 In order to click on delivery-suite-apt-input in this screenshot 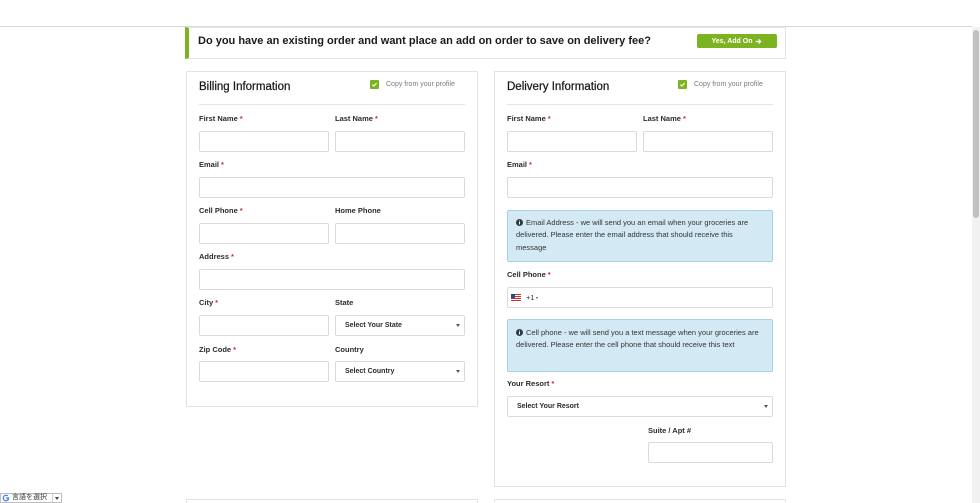, I will do `click(710, 452)`.